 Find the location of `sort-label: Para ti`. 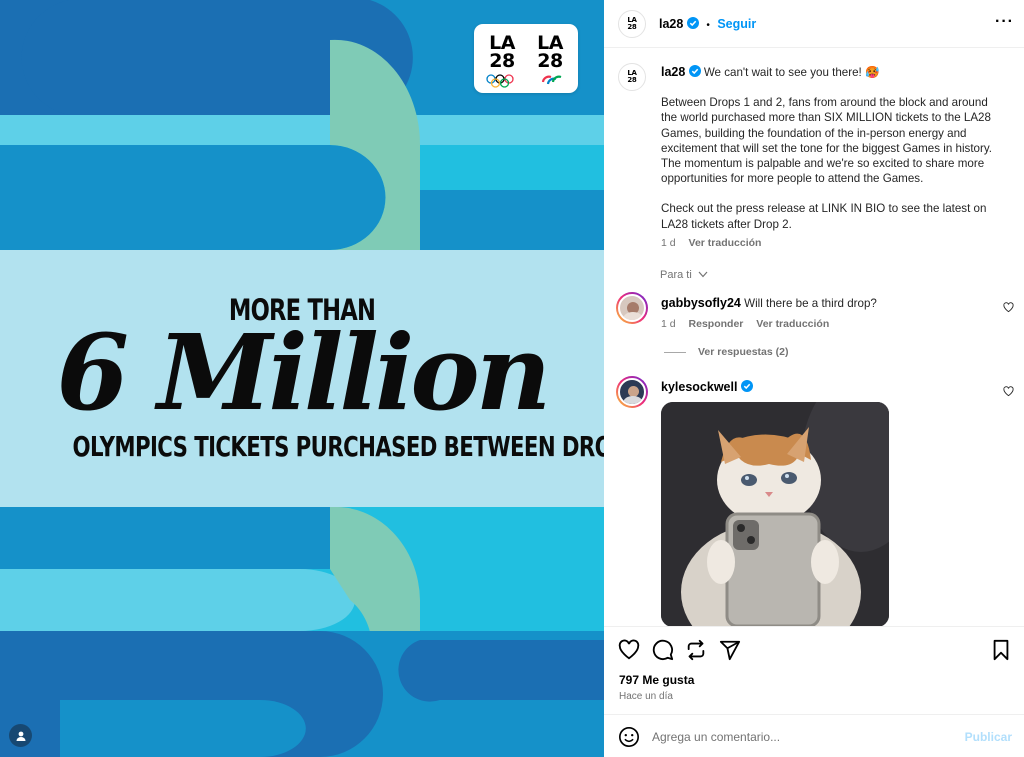

sort-label: Para ti is located at coordinates (676, 275).